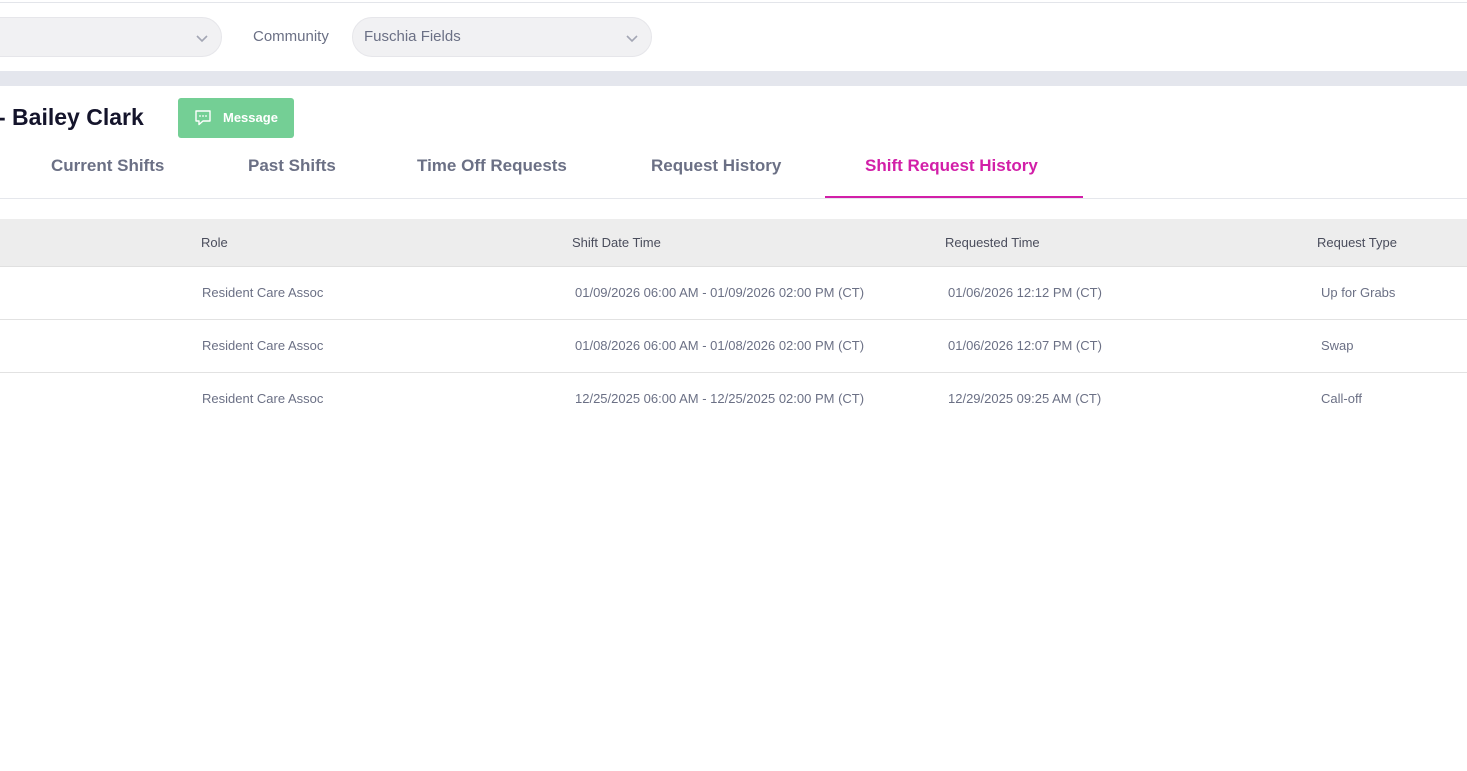 This screenshot has width=1467, height=771. What do you see at coordinates (502, 37) in the screenshot?
I see `community-select: Fuschia Fields` at bounding box center [502, 37].